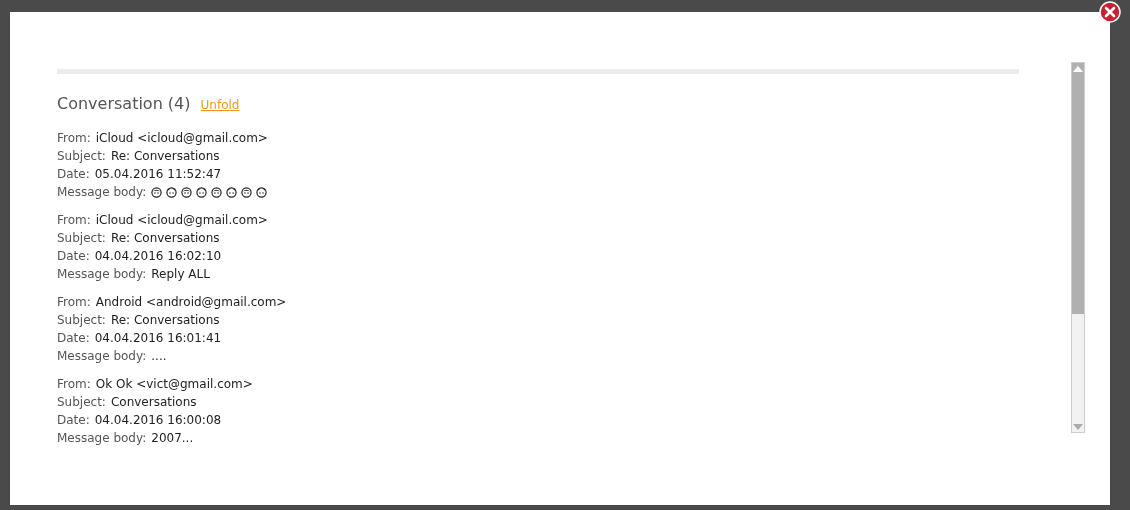 The image size is (1130, 510). Describe the element at coordinates (1078, 426) in the screenshot. I see `scroll-down-icon` at that location.